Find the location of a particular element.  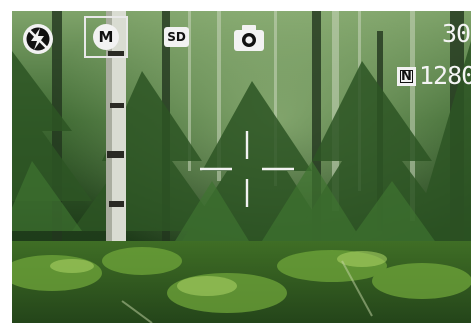

camera-icon is located at coordinates (249, 38).